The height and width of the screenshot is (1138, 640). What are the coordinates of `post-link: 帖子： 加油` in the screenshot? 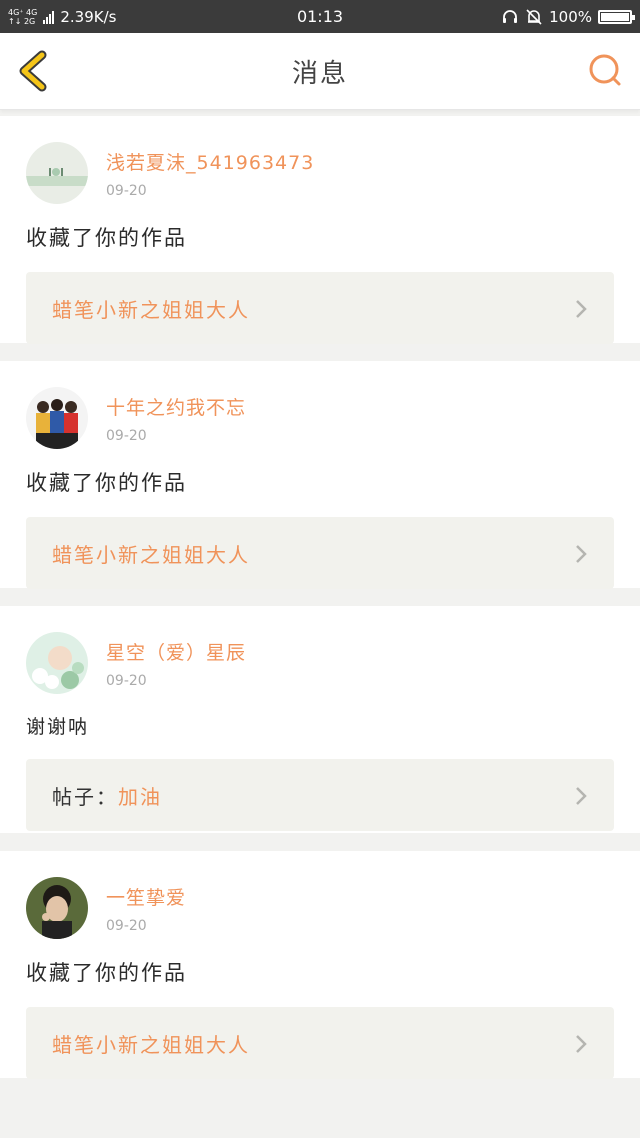 It's located at (320, 795).